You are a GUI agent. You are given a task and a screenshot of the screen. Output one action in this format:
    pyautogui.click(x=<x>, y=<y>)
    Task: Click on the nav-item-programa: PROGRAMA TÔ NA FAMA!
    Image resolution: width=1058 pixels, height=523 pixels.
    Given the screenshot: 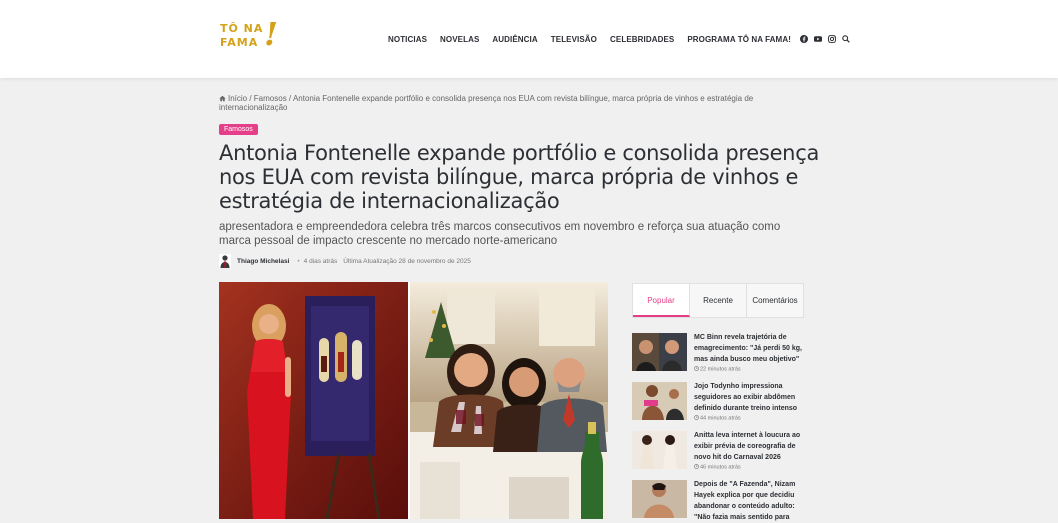 What is the action you would take?
    pyautogui.click(x=739, y=39)
    